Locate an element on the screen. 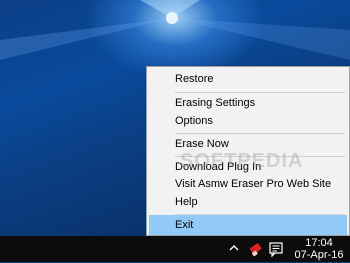 This screenshot has height=263, width=350. menu-item-label: Options is located at coordinates (194, 121).